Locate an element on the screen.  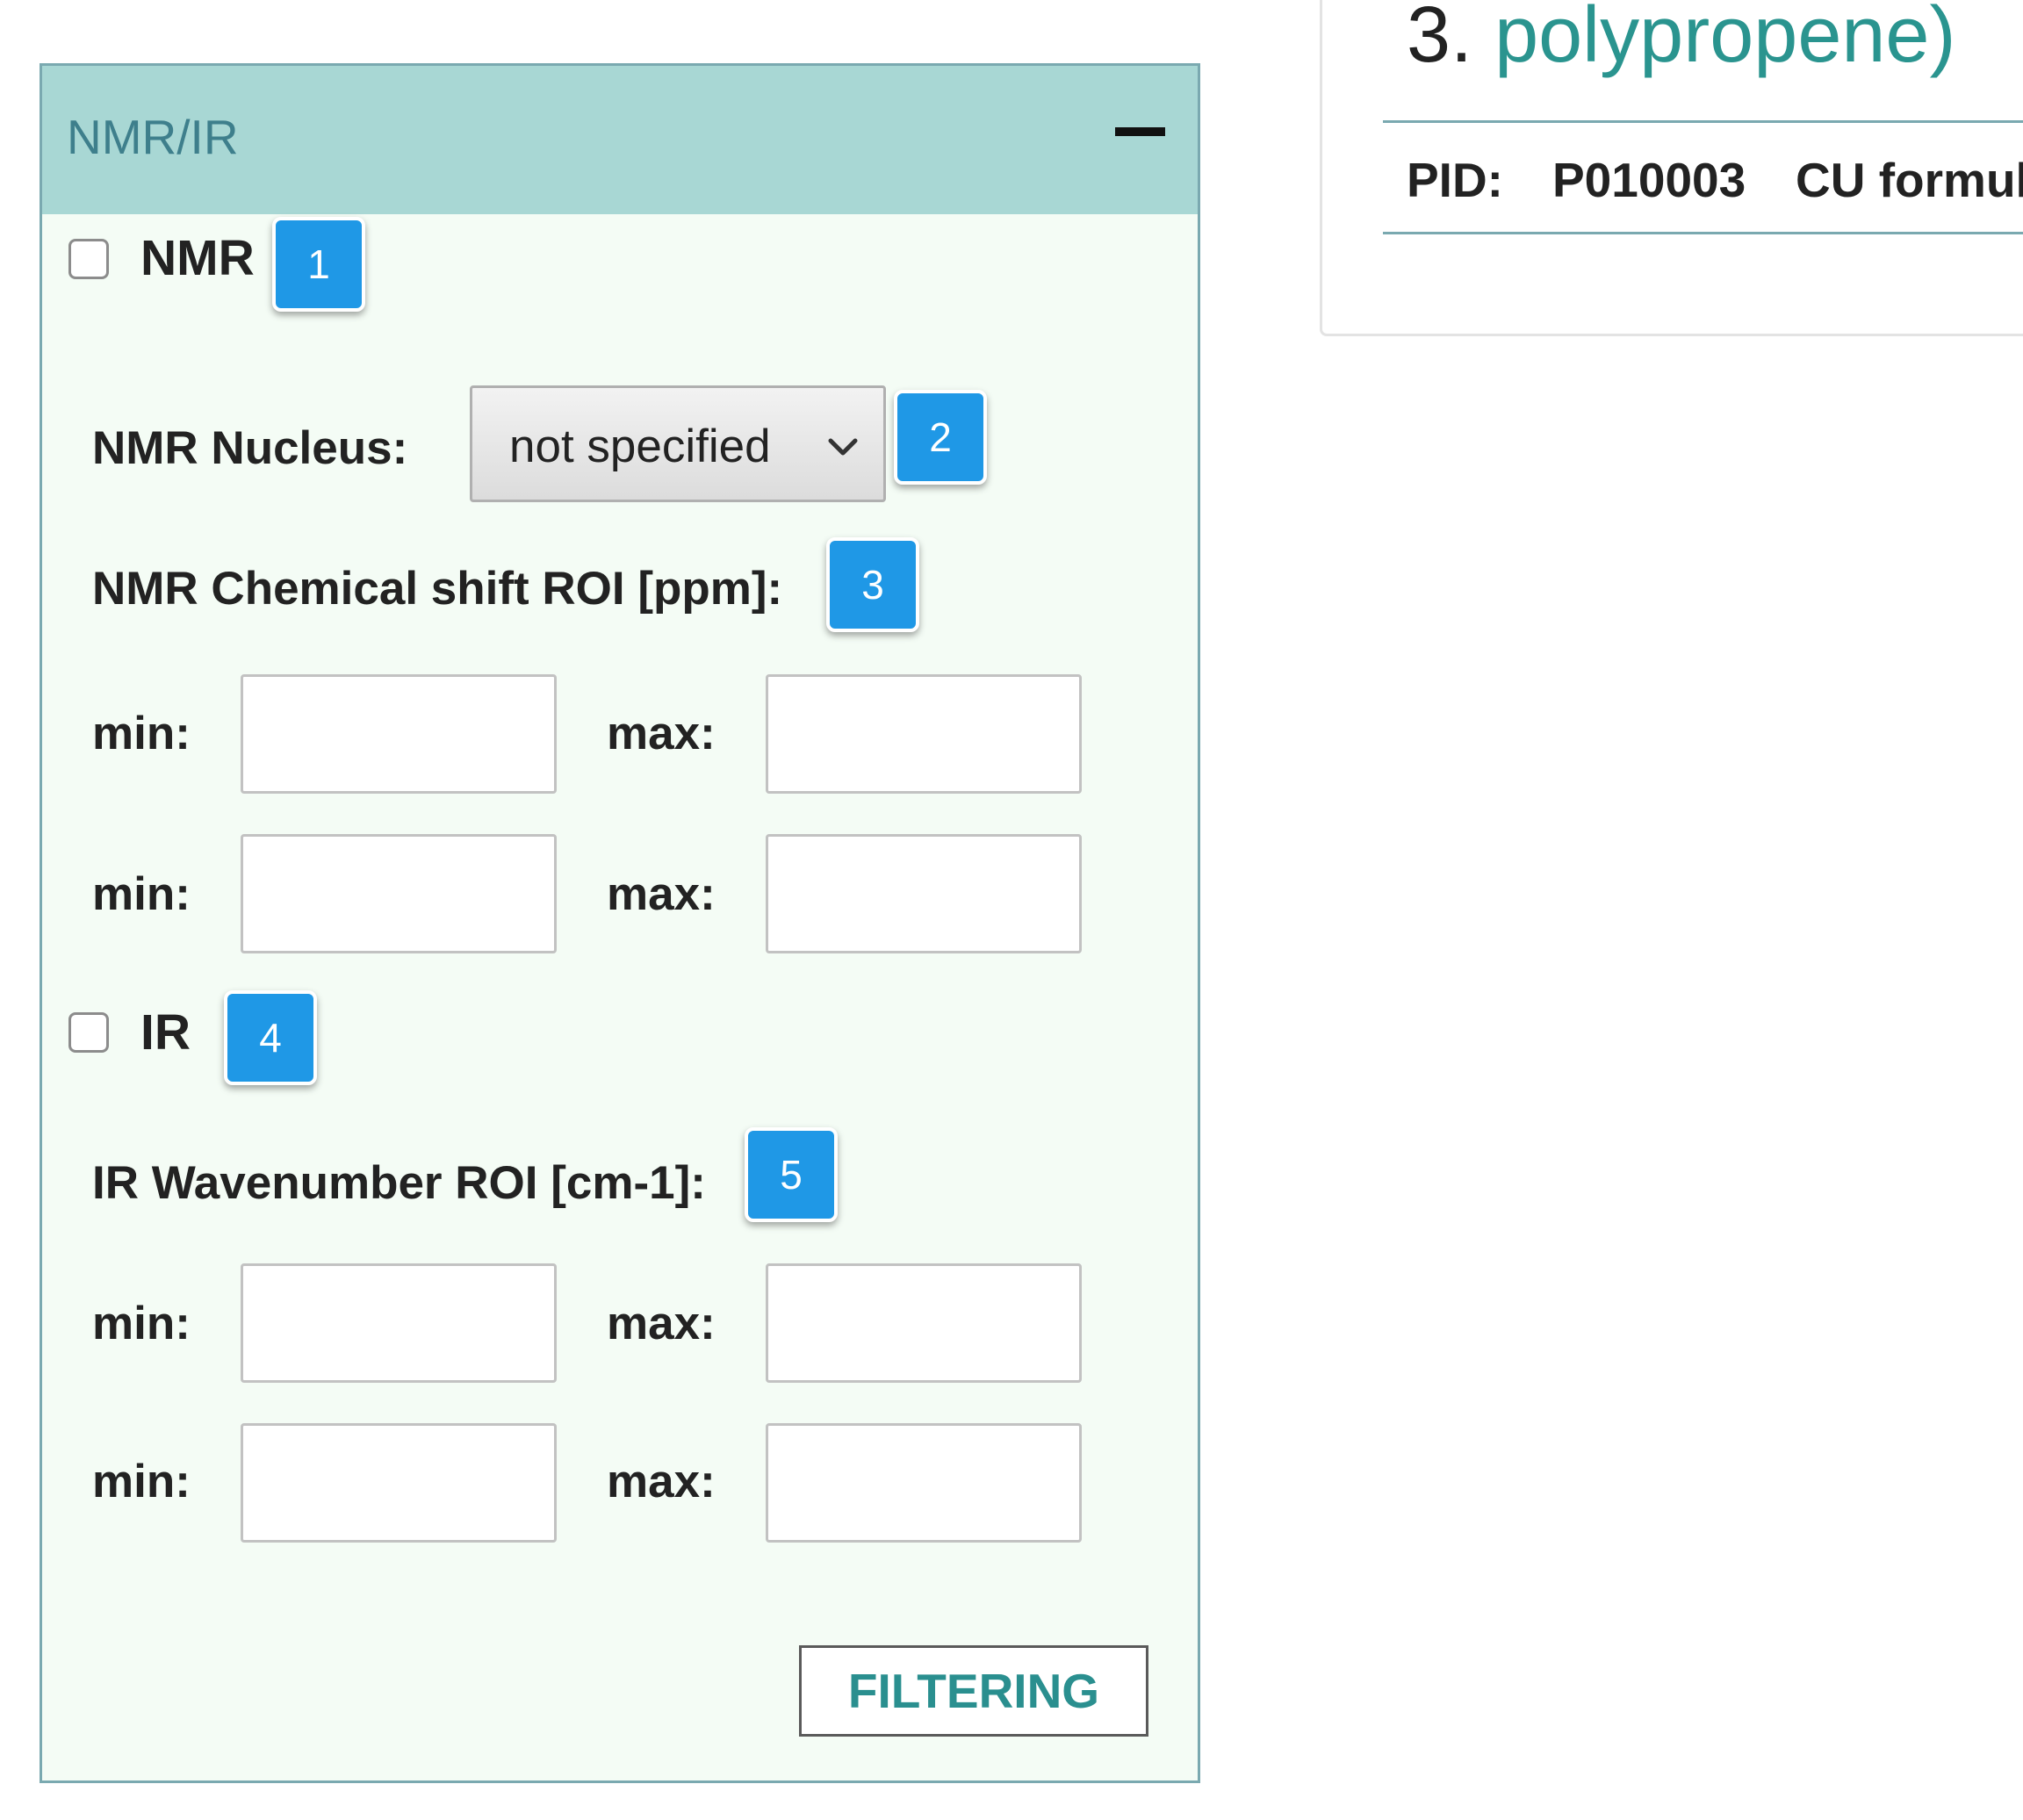
nmr-range-2-min-label: min: is located at coordinates (141, 894).